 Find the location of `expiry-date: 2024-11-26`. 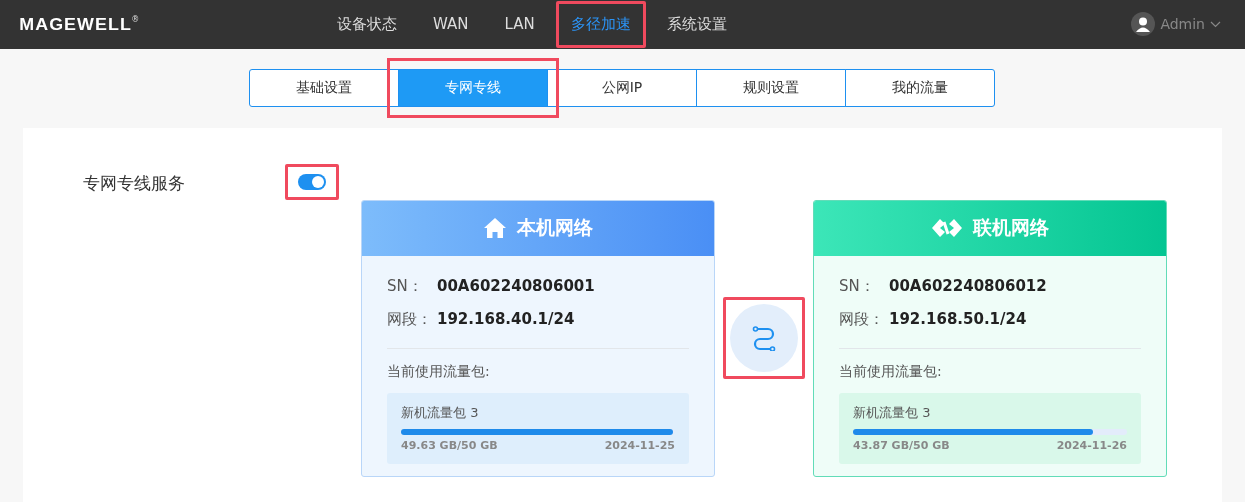

expiry-date: 2024-11-26 is located at coordinates (1091, 445).